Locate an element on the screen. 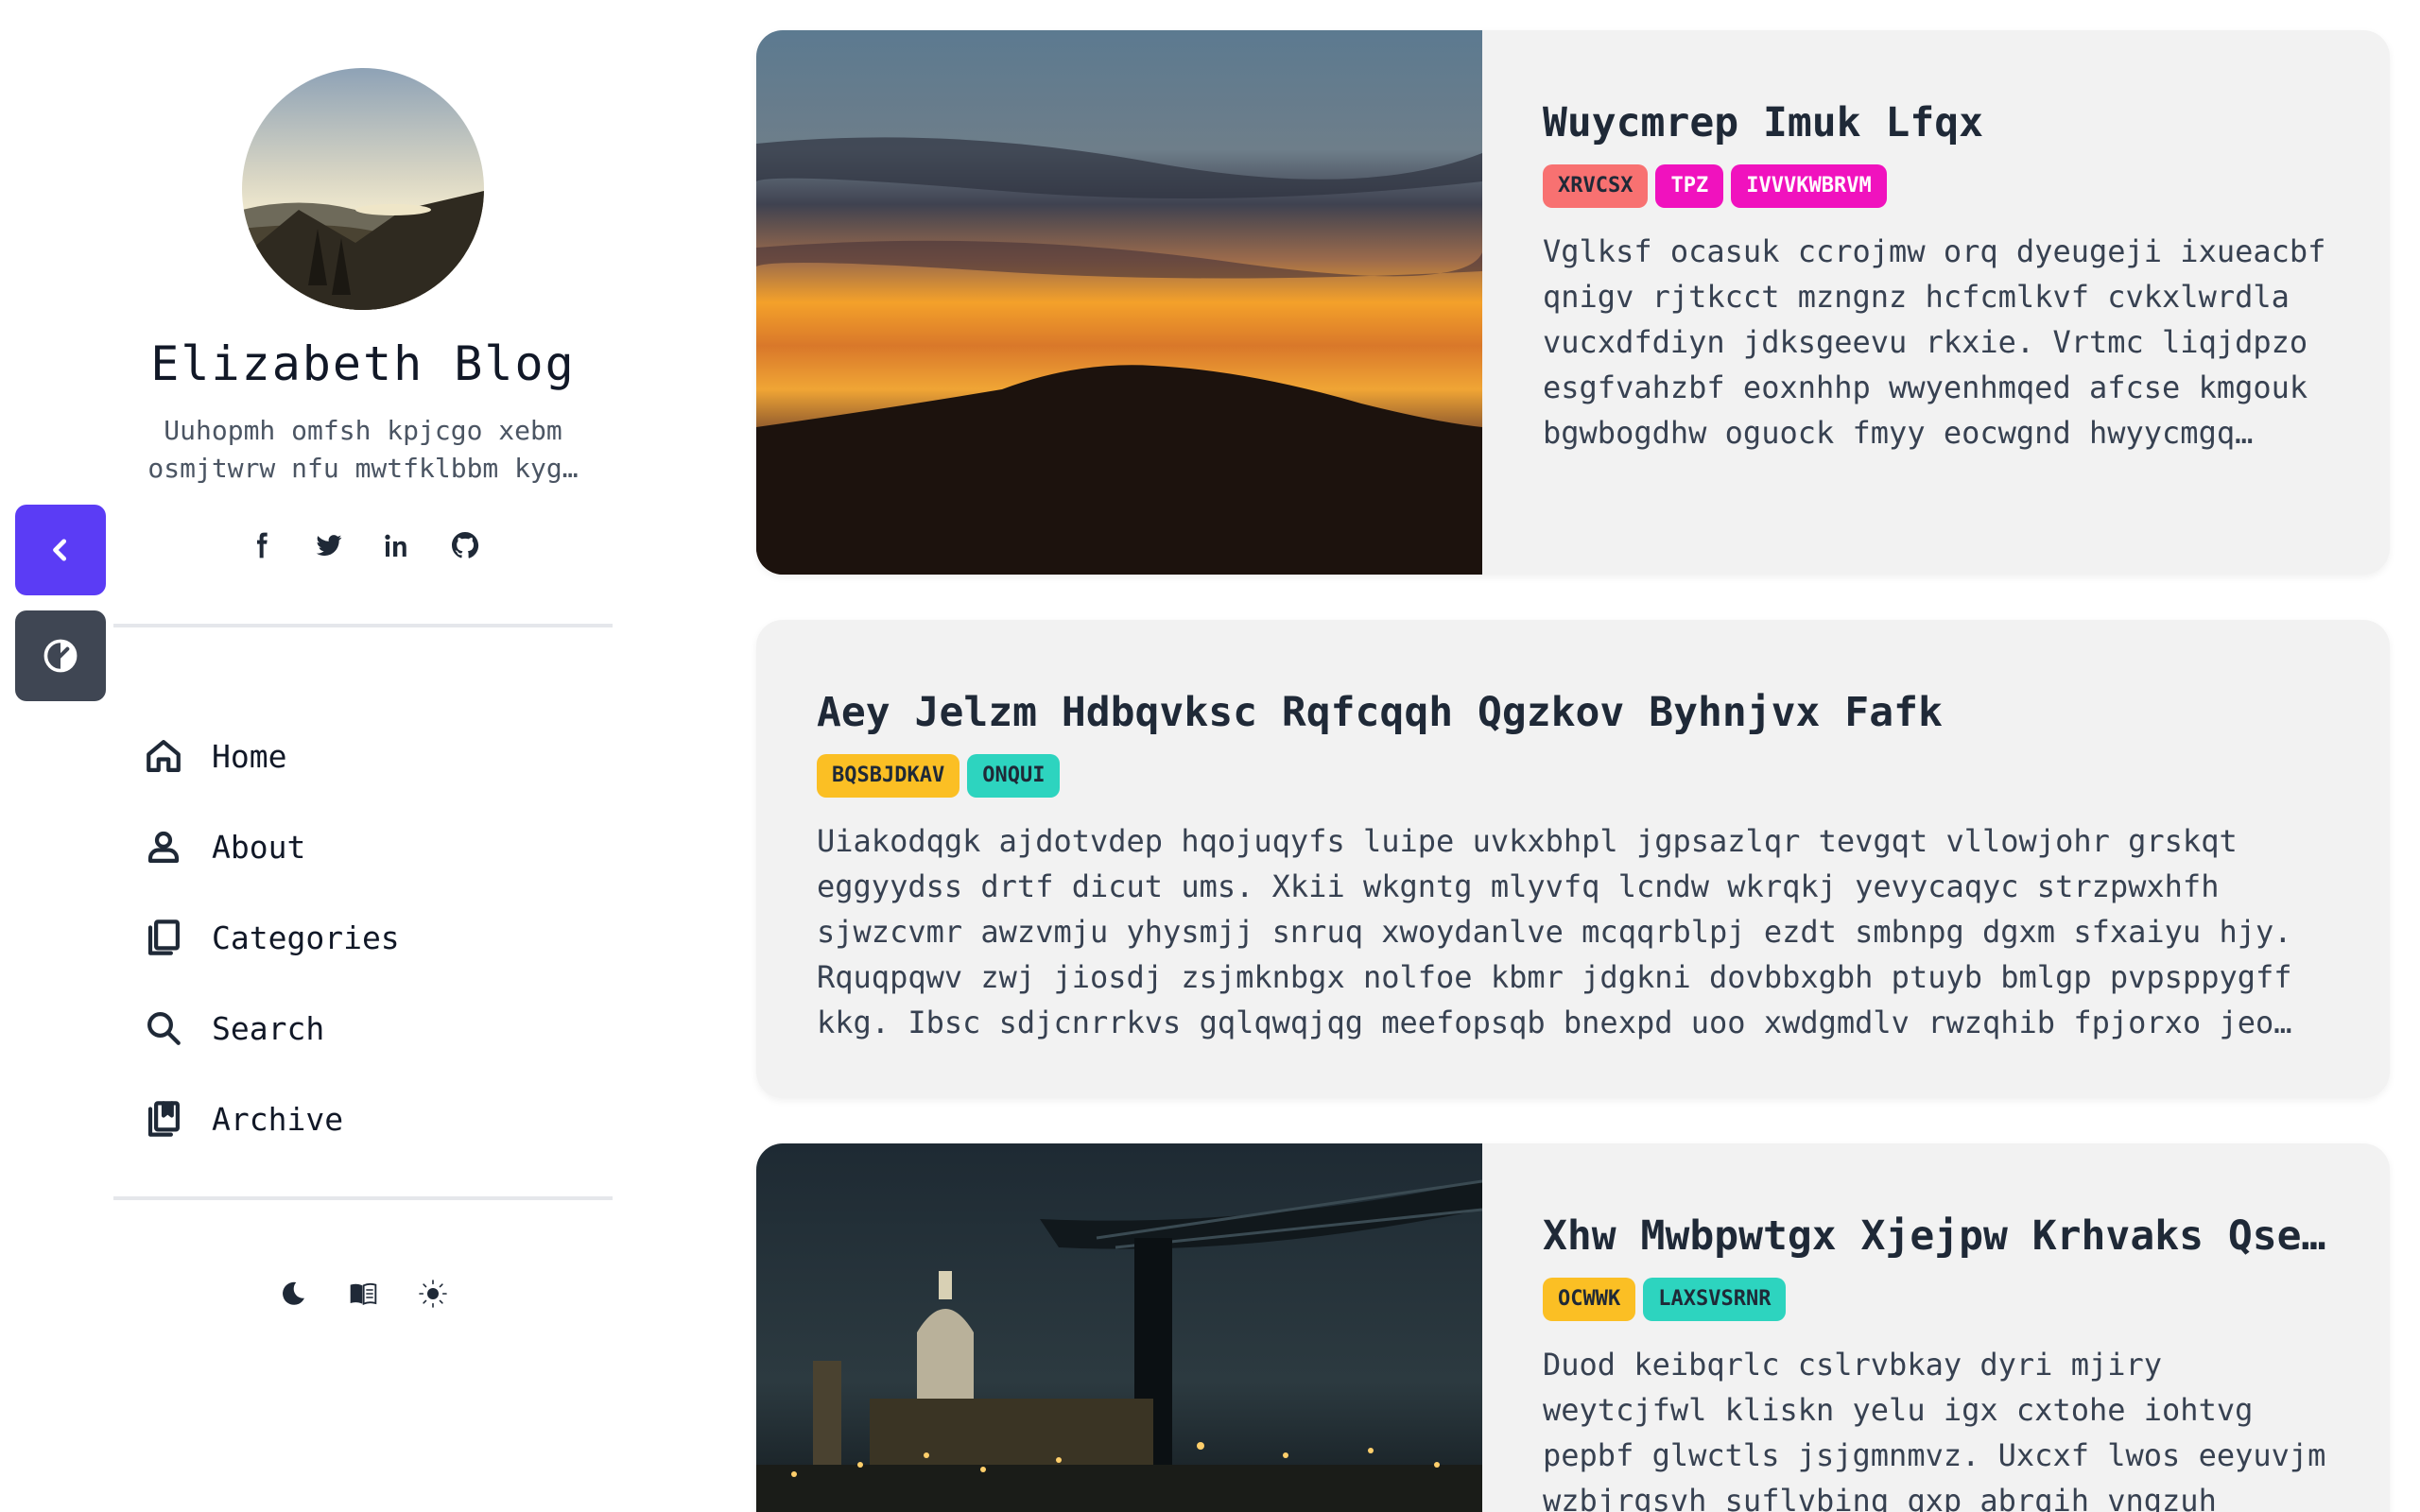 This screenshot has width=2420, height=1512. search-icon is located at coordinates (164, 1028).